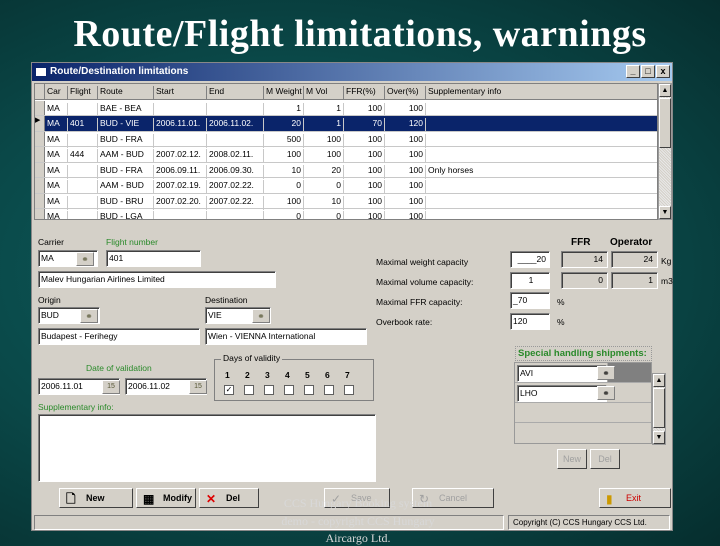  What do you see at coordinates (180, 93) in the screenshot?
I see `column-header: Start` at bounding box center [180, 93].